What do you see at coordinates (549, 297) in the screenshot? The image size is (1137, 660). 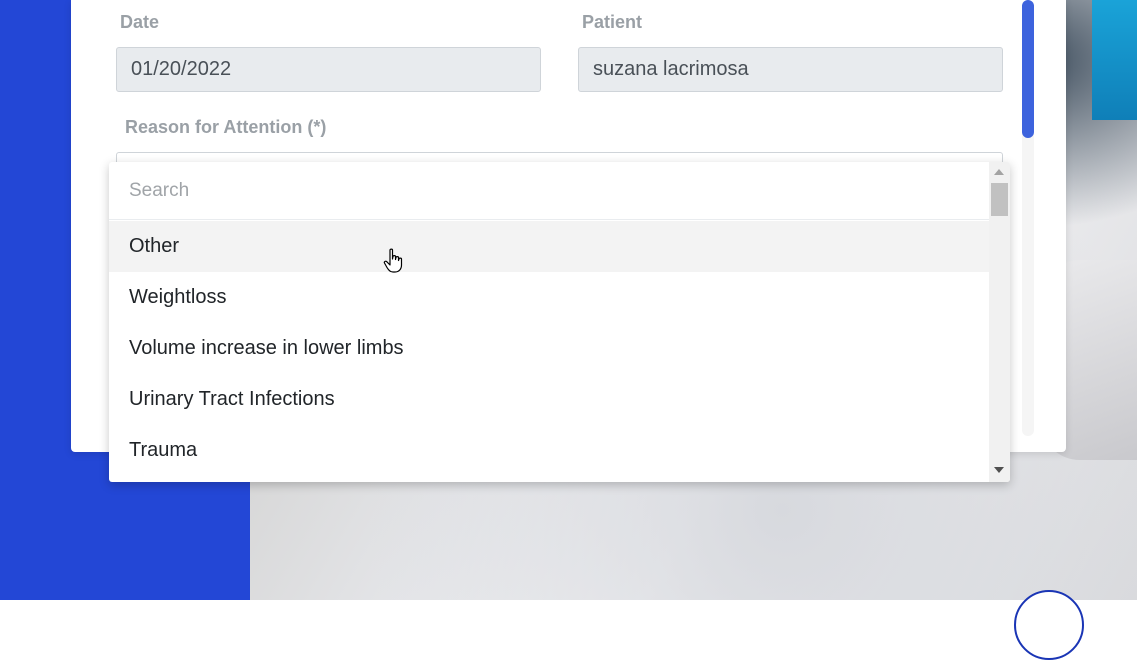 I see `dropdown-option: Weightloss` at bounding box center [549, 297].